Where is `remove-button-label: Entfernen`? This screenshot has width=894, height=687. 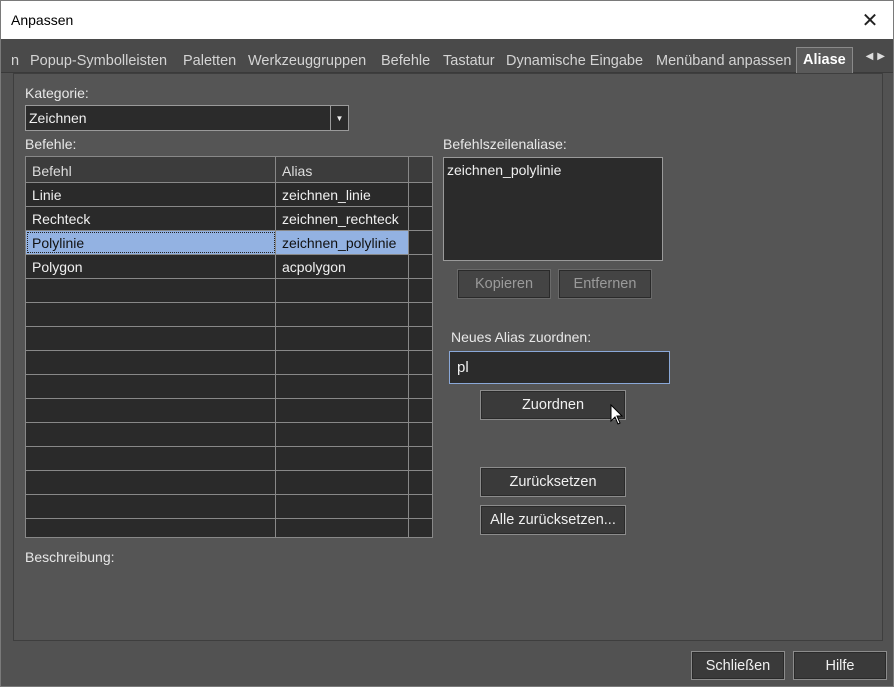
remove-button-label: Entfernen is located at coordinates (605, 284).